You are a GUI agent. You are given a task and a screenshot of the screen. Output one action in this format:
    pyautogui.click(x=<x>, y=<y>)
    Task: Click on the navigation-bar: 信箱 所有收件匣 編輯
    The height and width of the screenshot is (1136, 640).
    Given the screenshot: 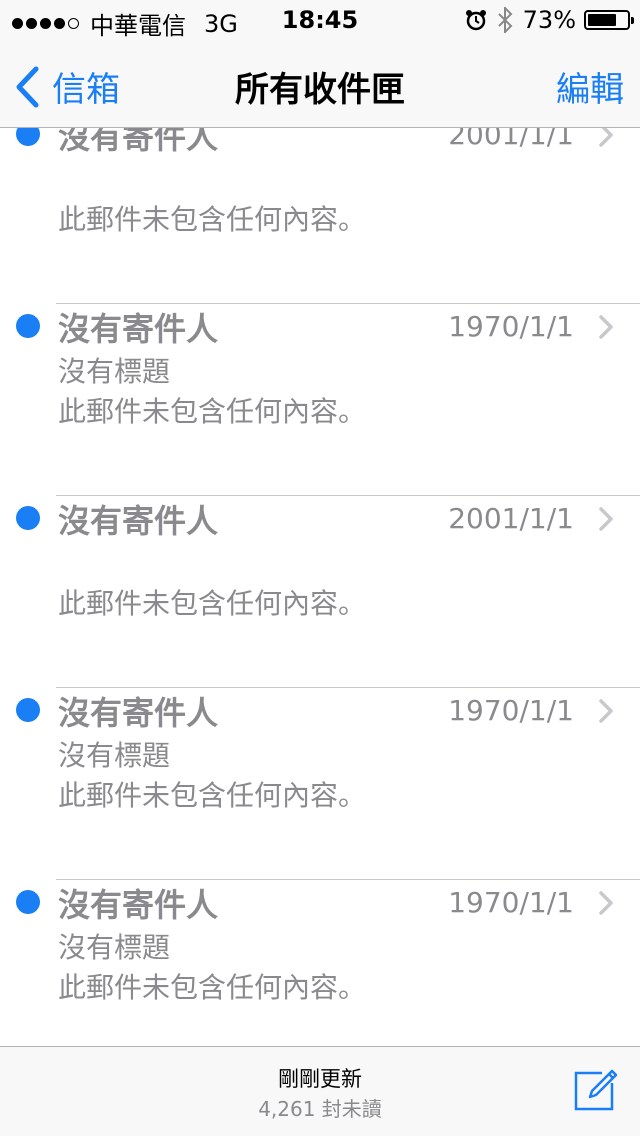 What is the action you would take?
    pyautogui.click(x=320, y=84)
    